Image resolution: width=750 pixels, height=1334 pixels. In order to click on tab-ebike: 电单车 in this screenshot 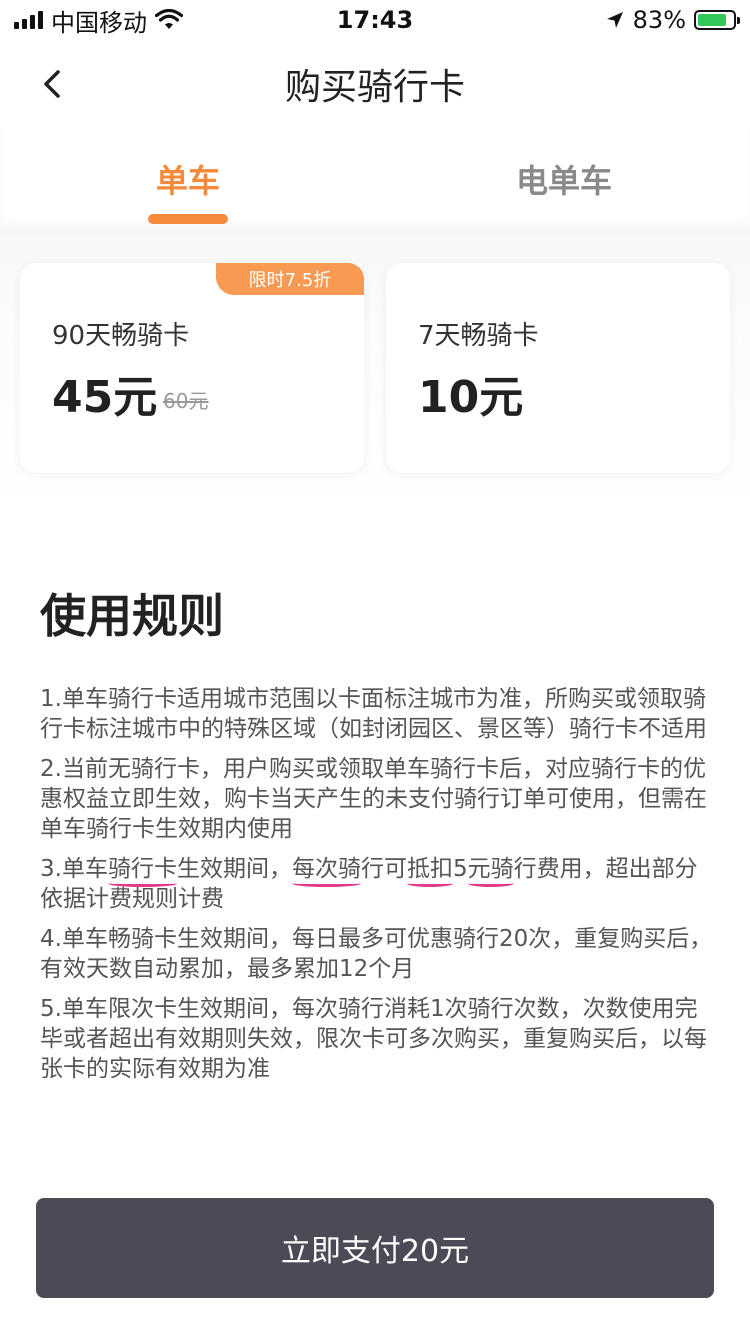, I will do `click(564, 179)`.